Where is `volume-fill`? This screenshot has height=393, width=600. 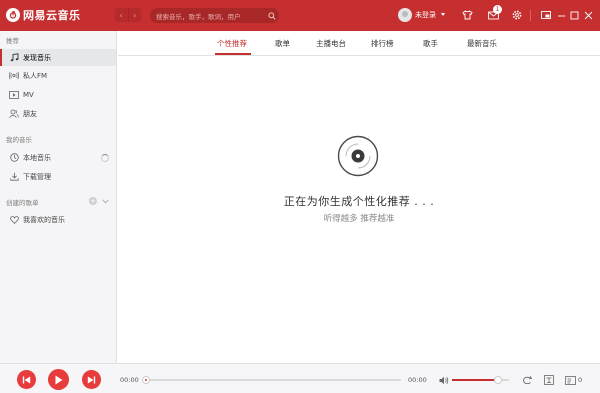
volume-fill is located at coordinates (475, 380).